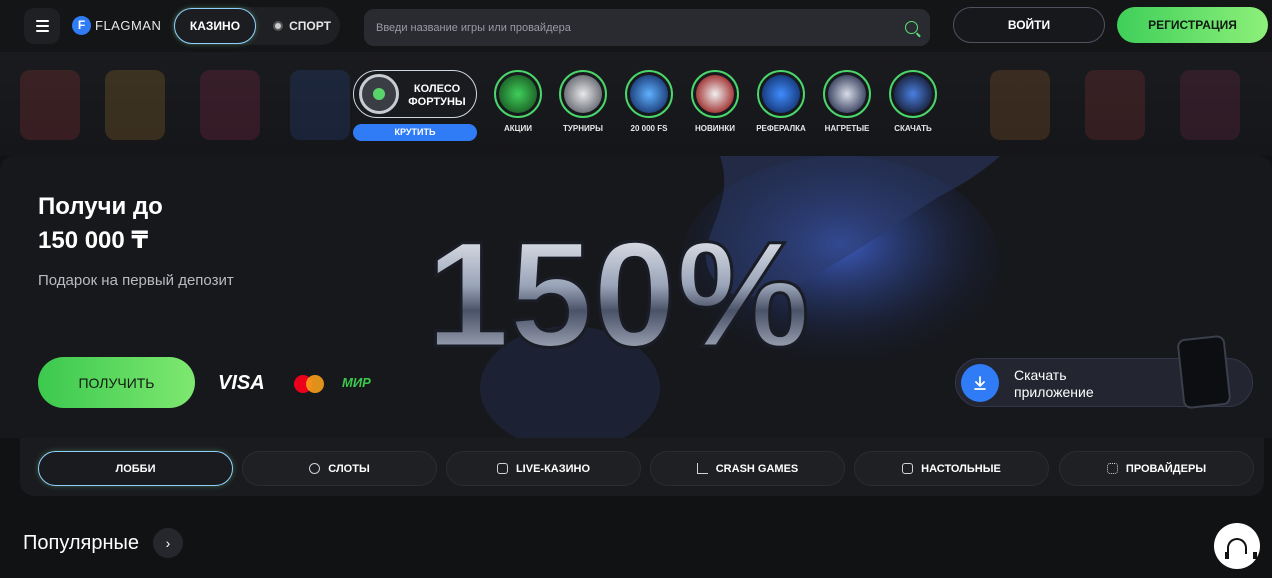 The height and width of the screenshot is (578, 1272). I want to click on headset-icon, so click(1241, 548).